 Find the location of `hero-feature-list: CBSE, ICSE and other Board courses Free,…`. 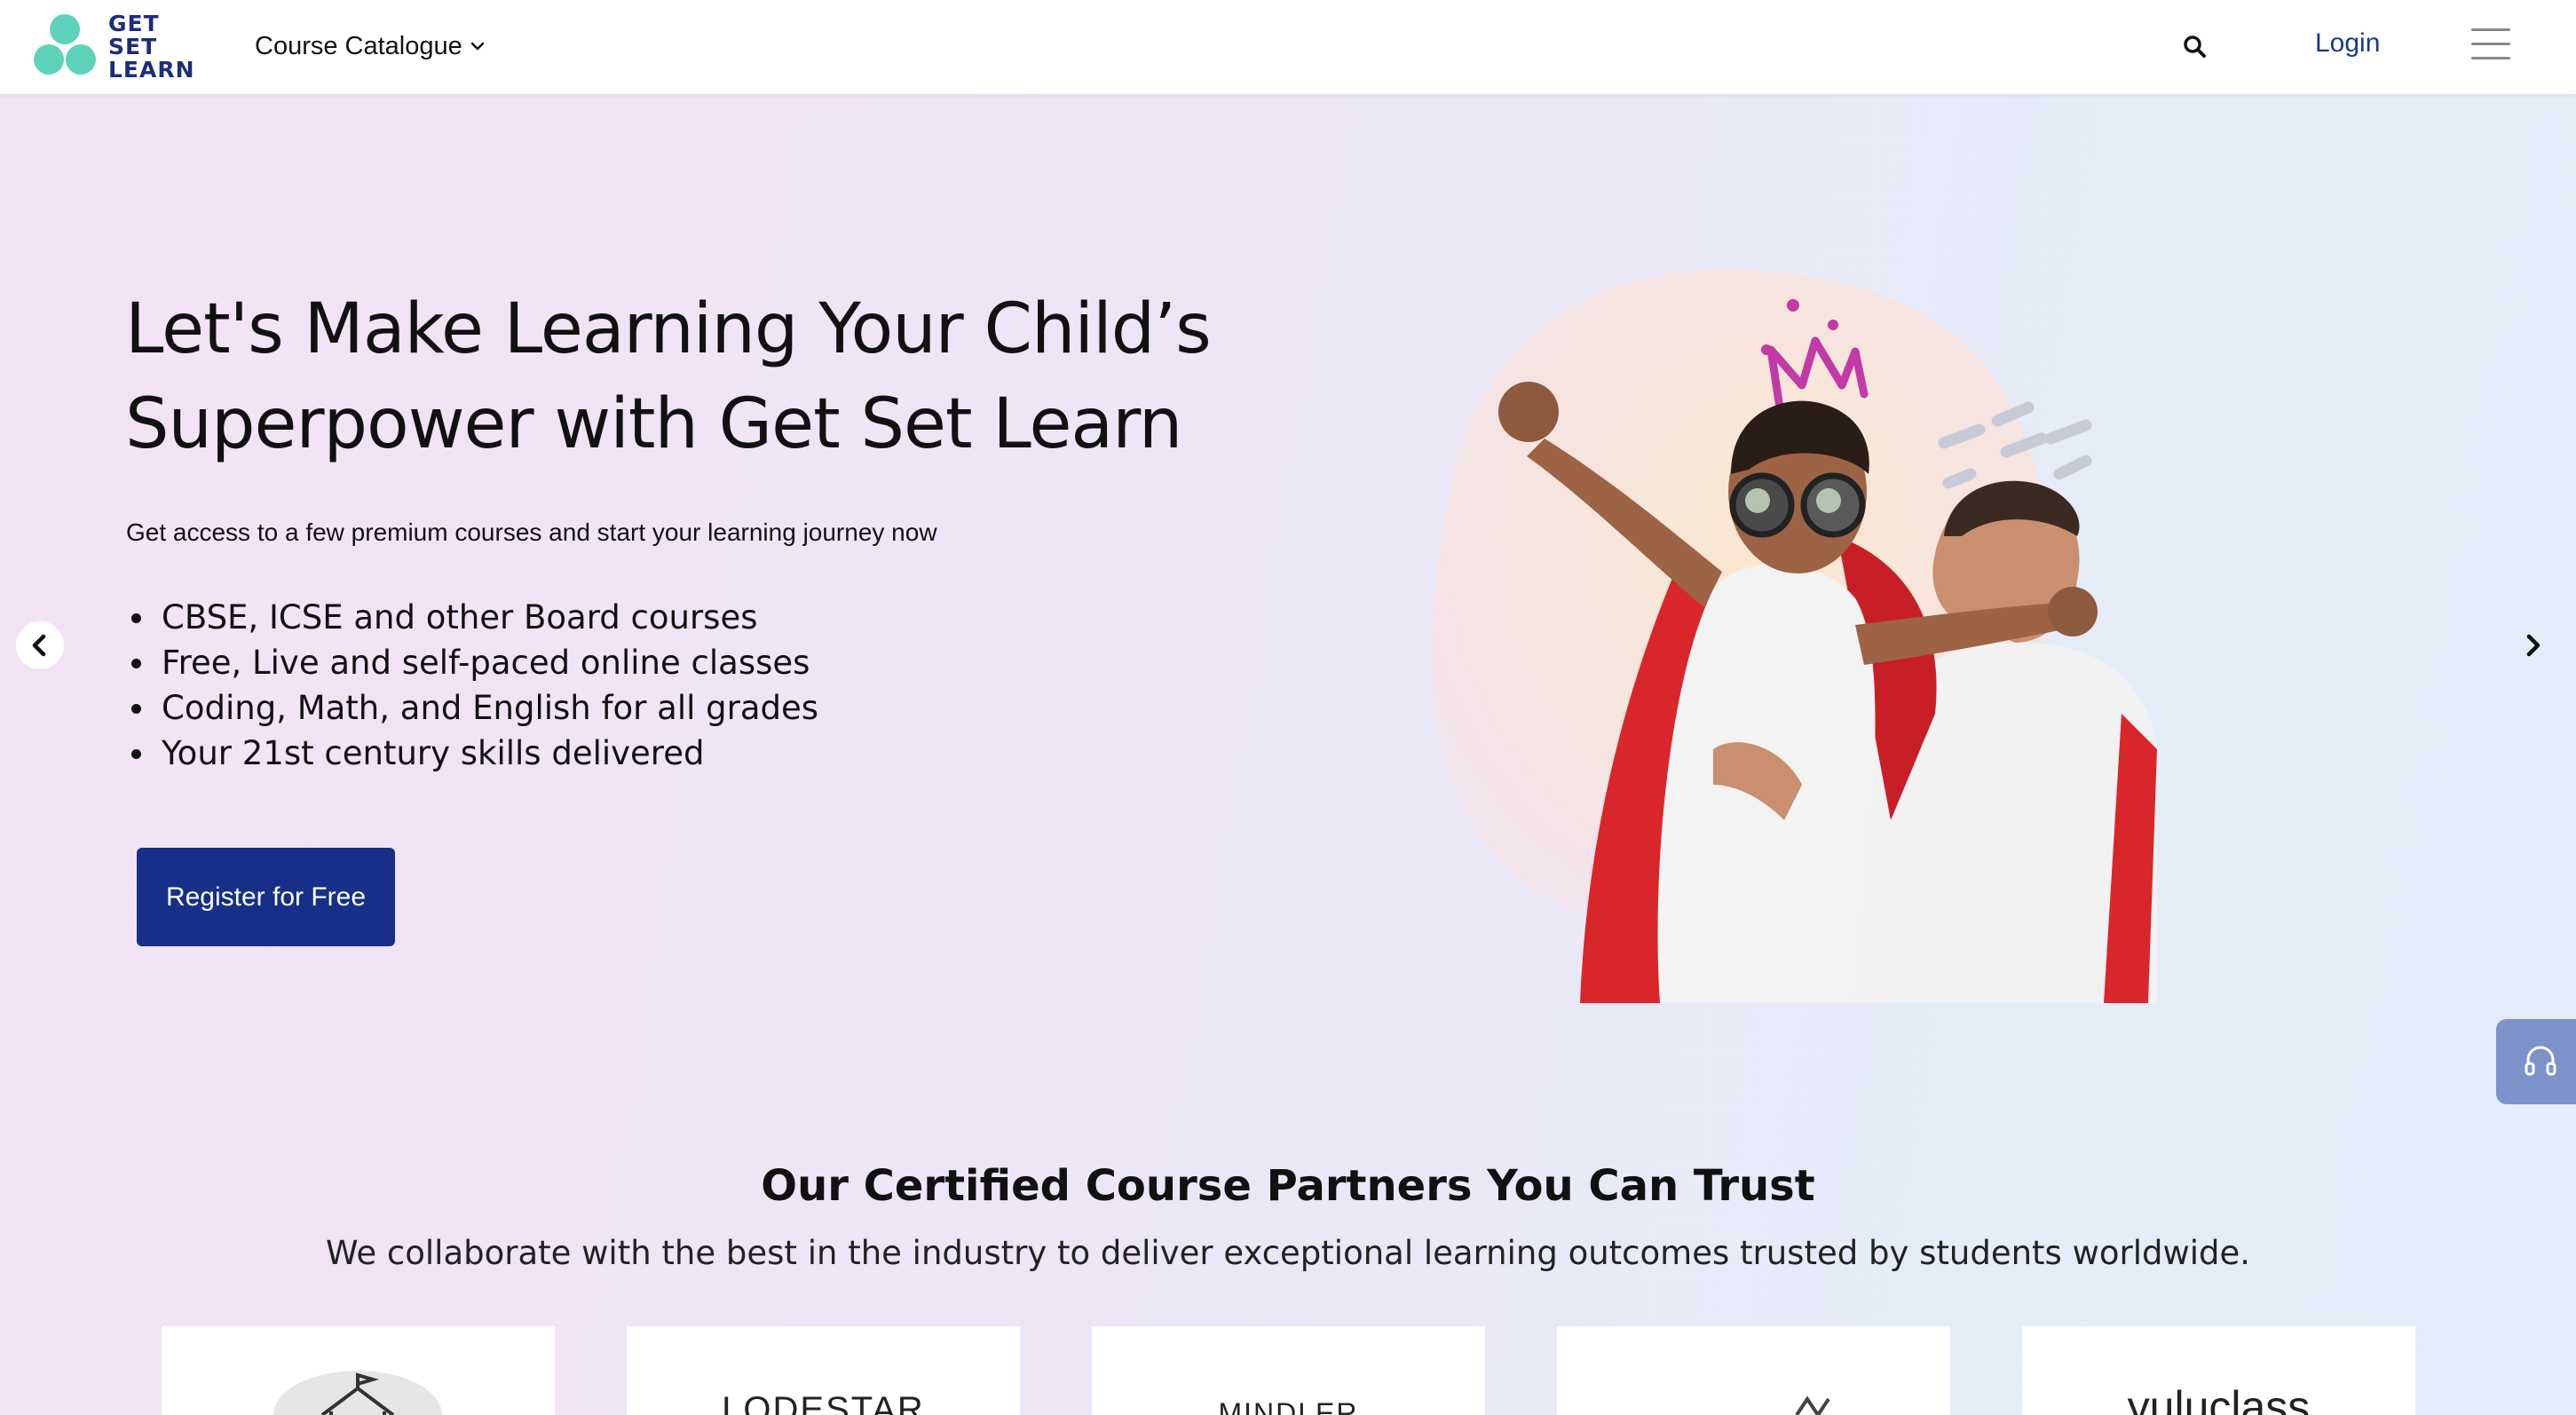

hero-feature-list: CBSE, ICSE and other Board courses Free,… is located at coordinates (472, 685).